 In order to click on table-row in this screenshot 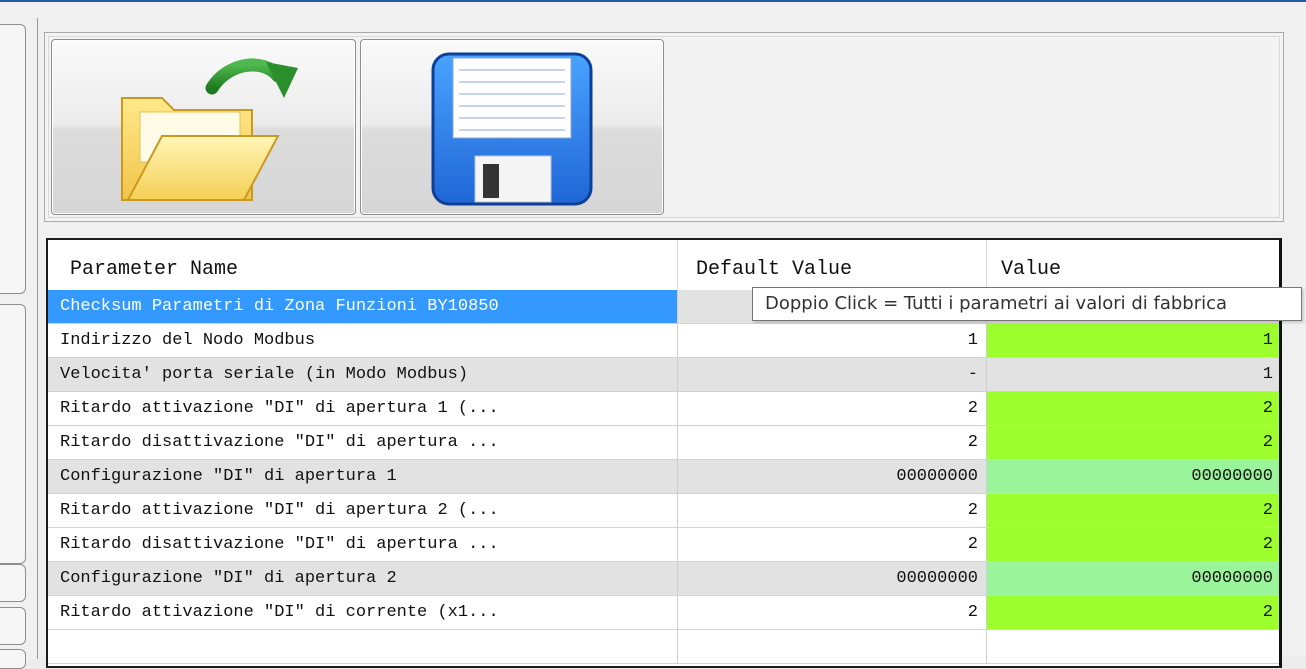, I will do `click(663, 647)`.